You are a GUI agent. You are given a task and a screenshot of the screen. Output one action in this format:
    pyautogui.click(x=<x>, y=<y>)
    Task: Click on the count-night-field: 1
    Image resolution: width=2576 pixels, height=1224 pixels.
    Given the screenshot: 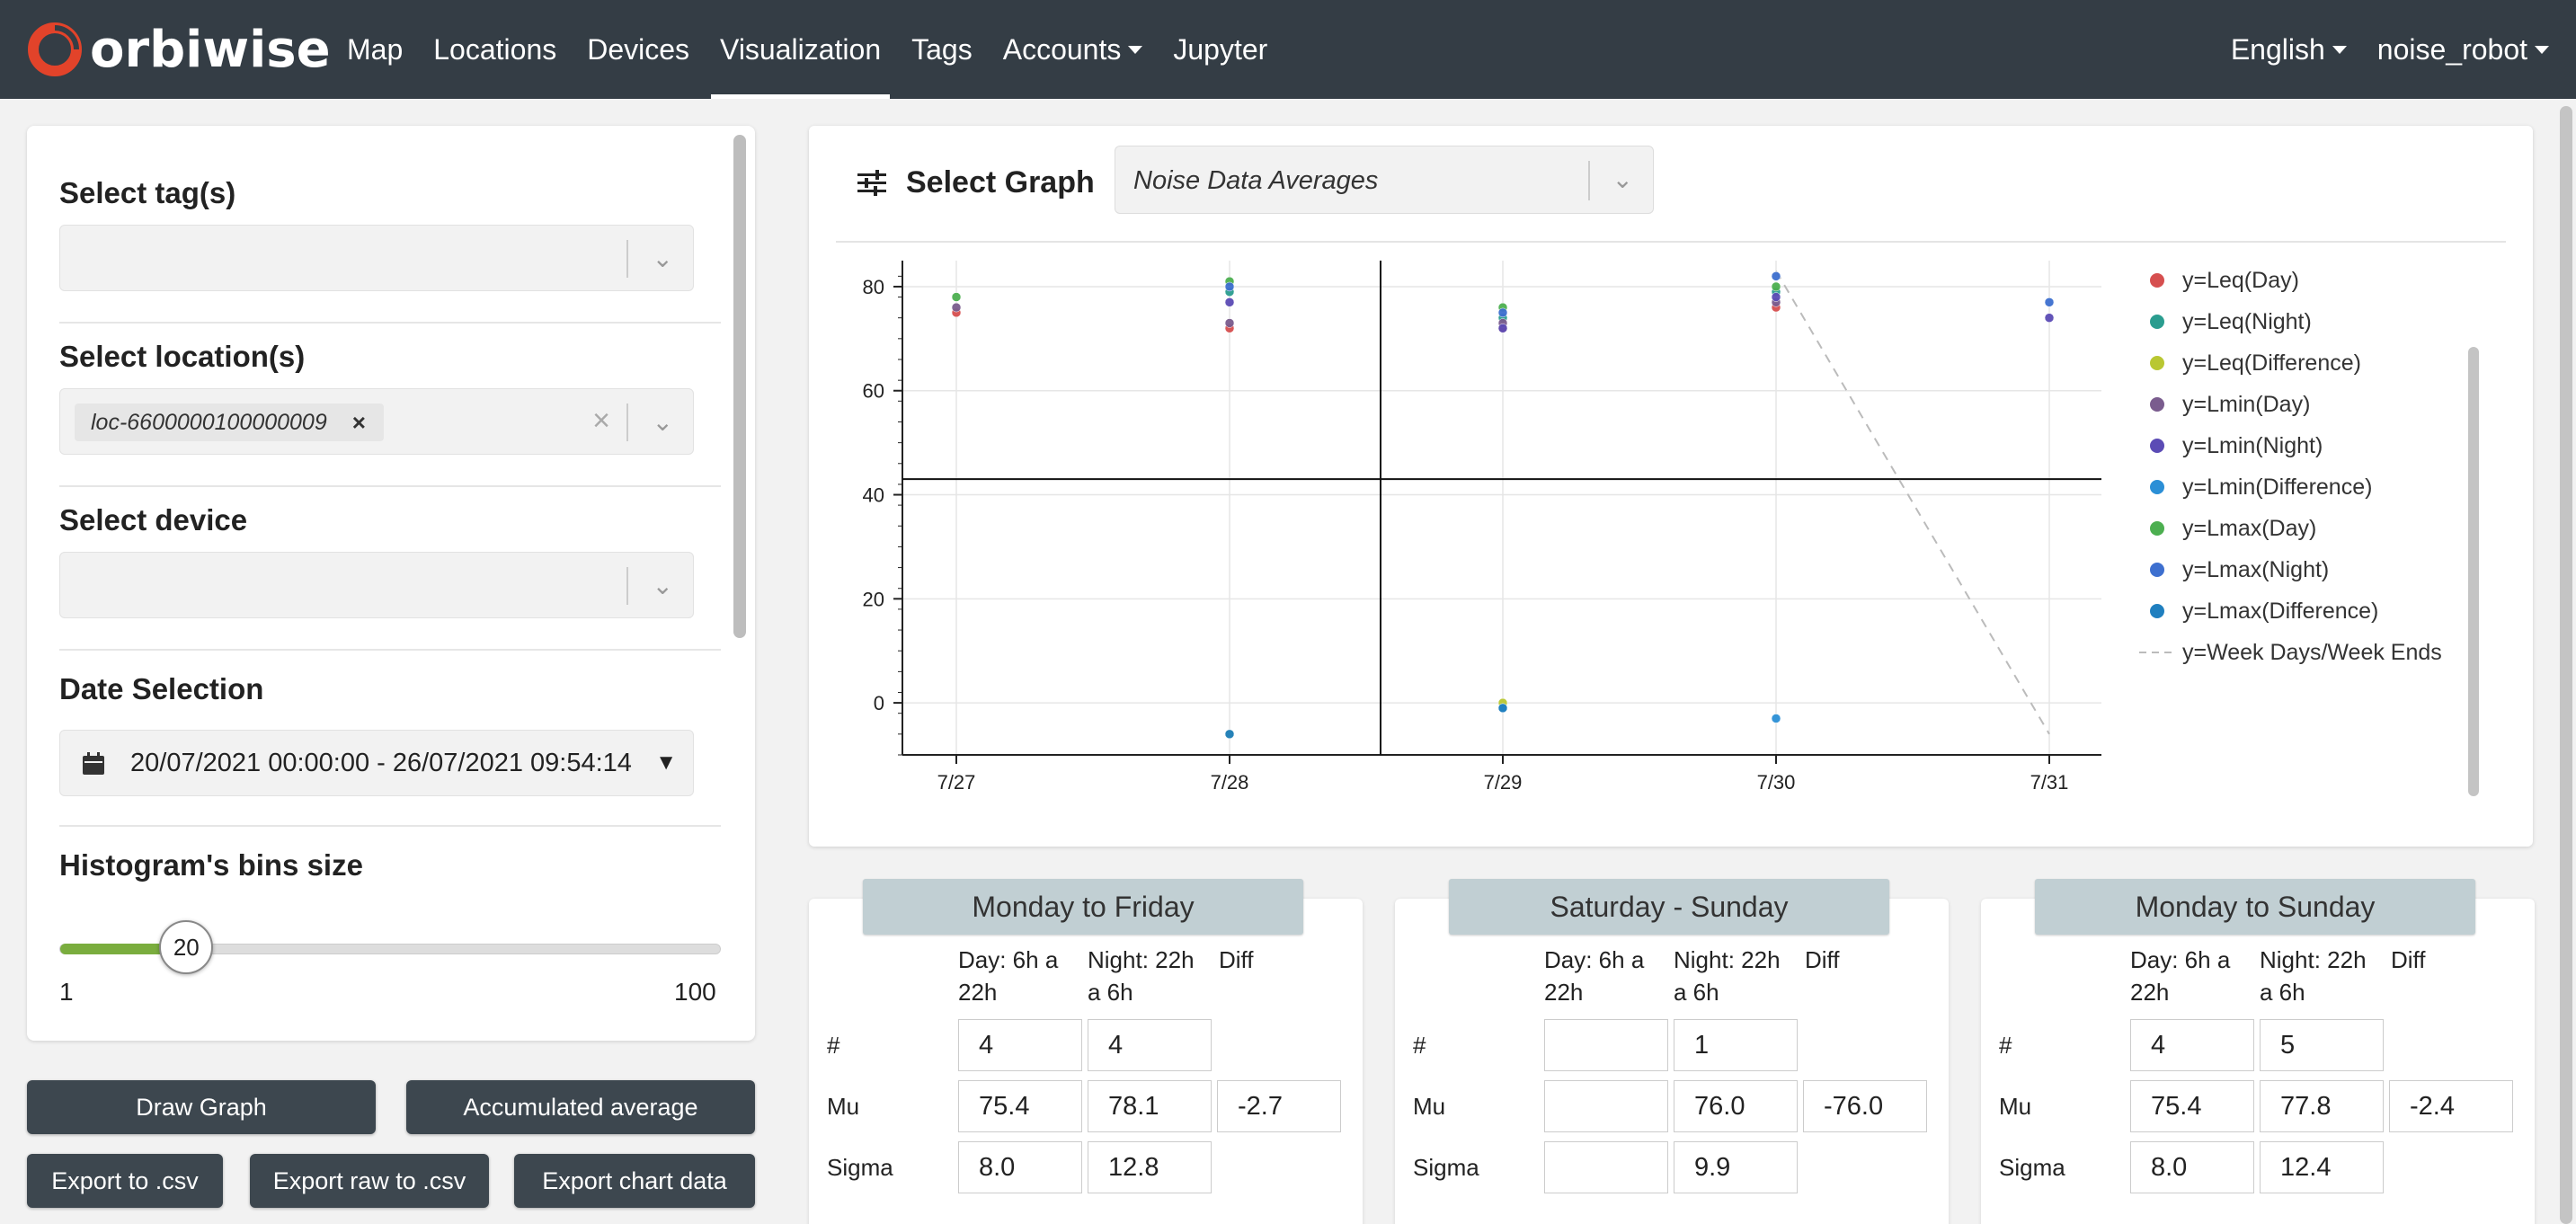 What is the action you would take?
    pyautogui.click(x=1736, y=1045)
    